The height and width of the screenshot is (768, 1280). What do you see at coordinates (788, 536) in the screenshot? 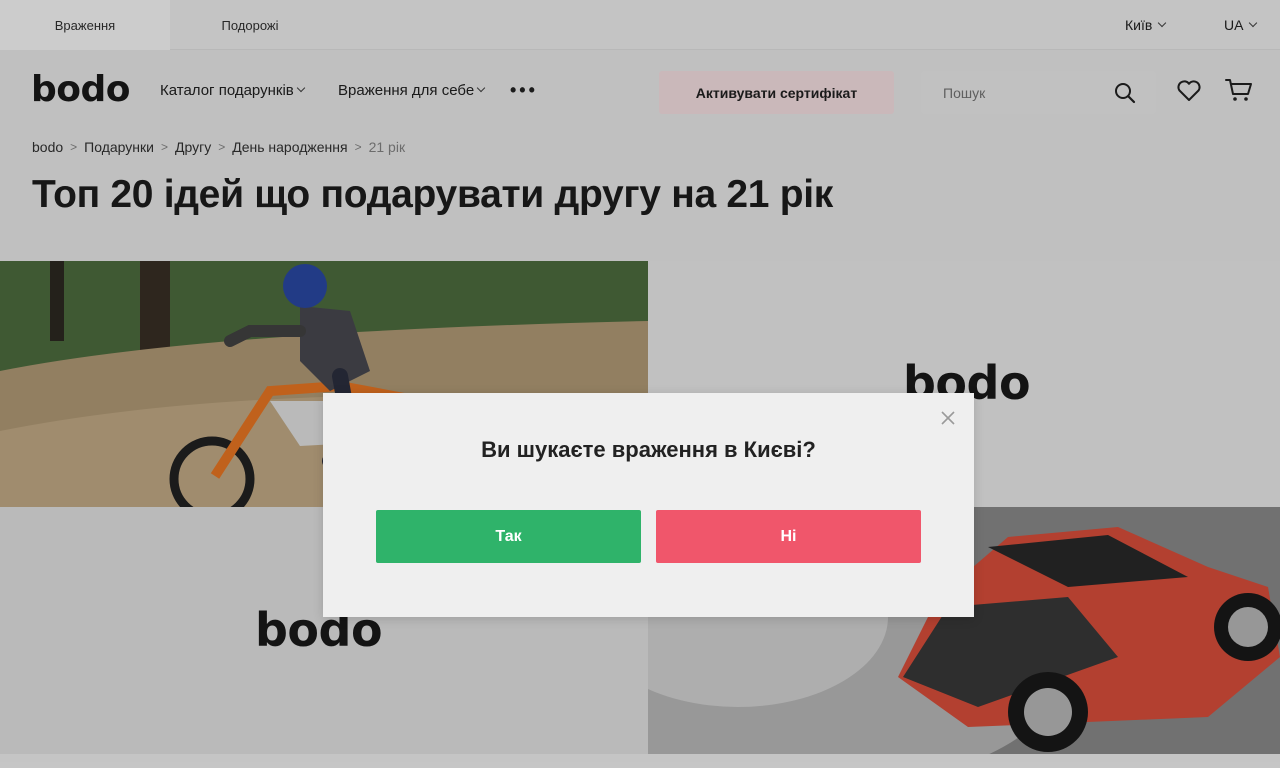
I see `no-button: Ні` at bounding box center [788, 536].